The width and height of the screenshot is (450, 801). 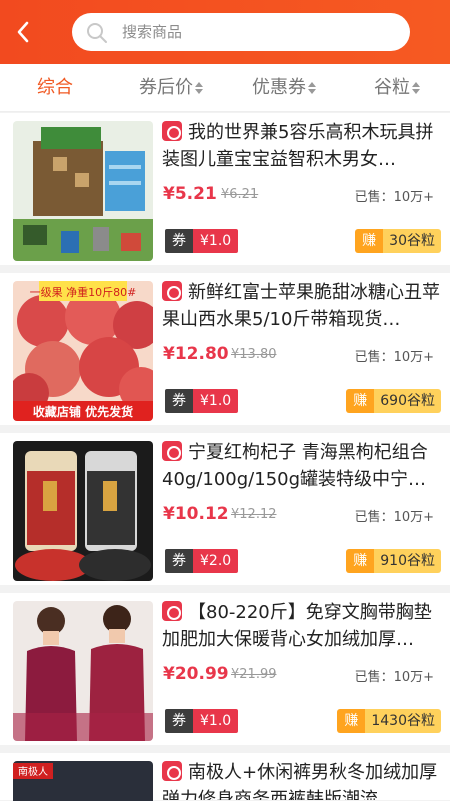 I want to click on tab-price-after-coupon: 券后价, so click(x=171, y=88).